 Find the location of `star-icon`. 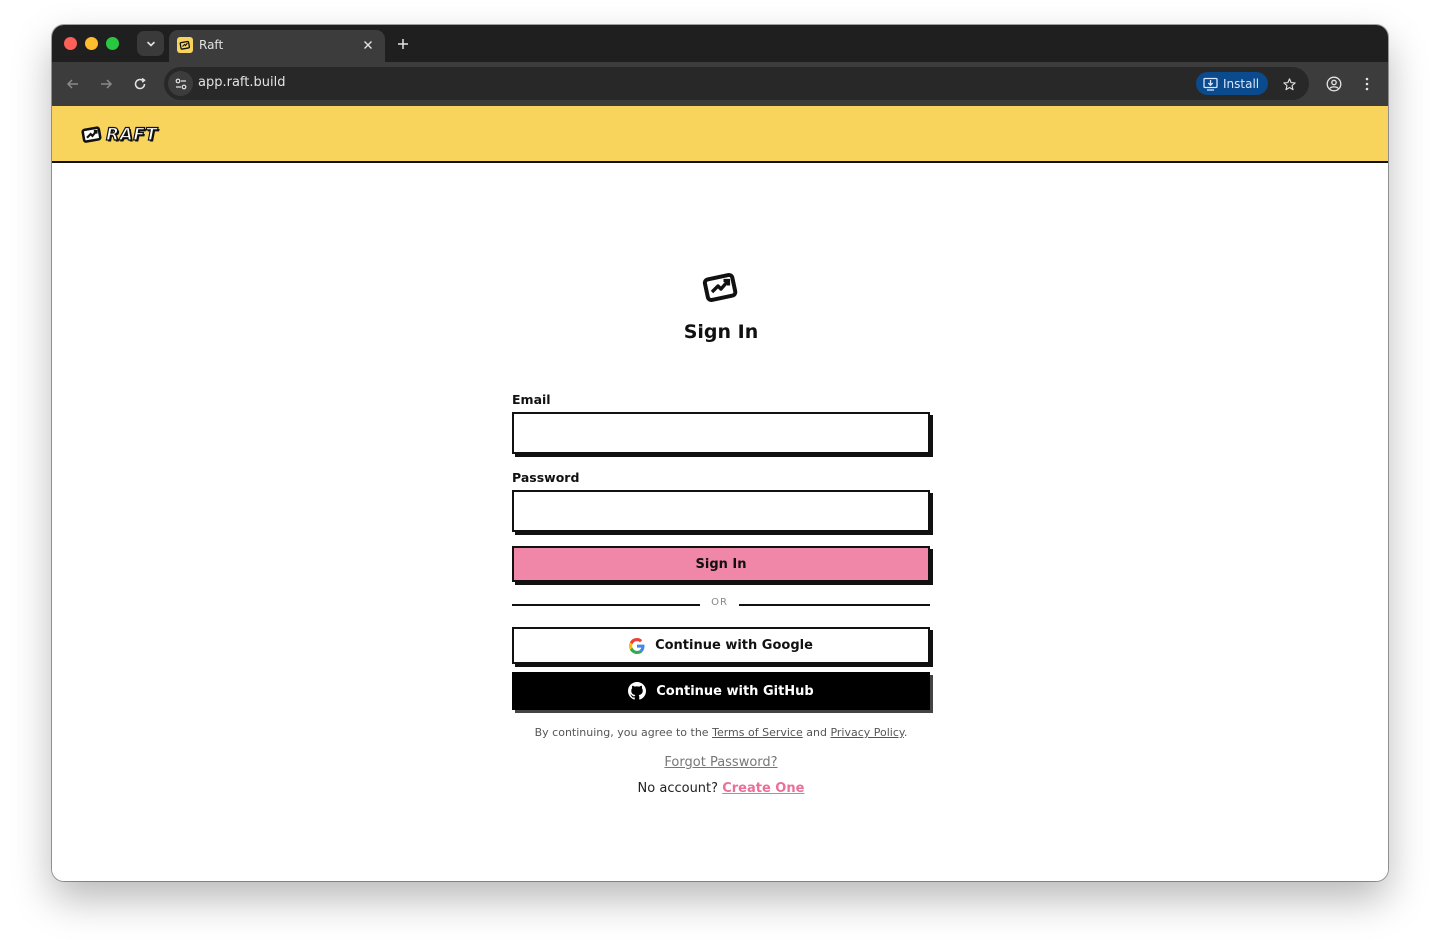

star-icon is located at coordinates (1289, 83).